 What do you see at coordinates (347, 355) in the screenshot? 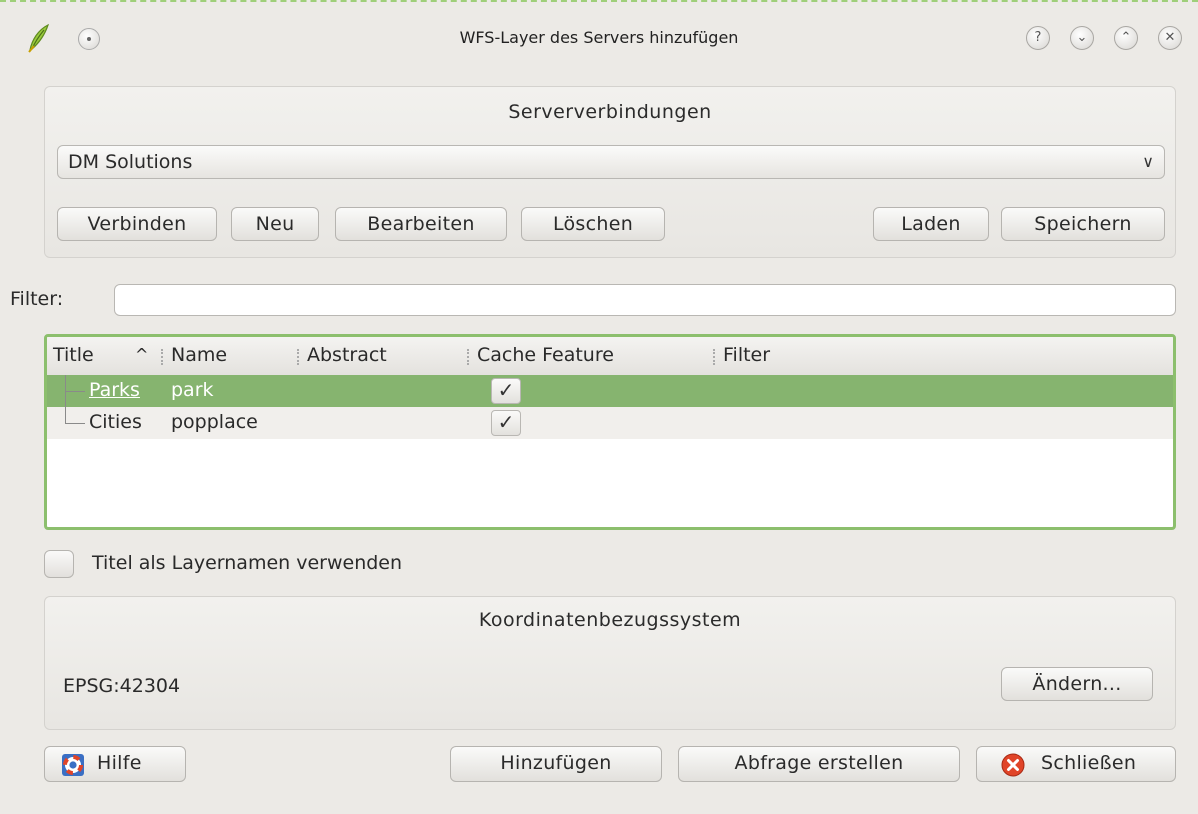
I see `column-header-abstract: Abstract` at bounding box center [347, 355].